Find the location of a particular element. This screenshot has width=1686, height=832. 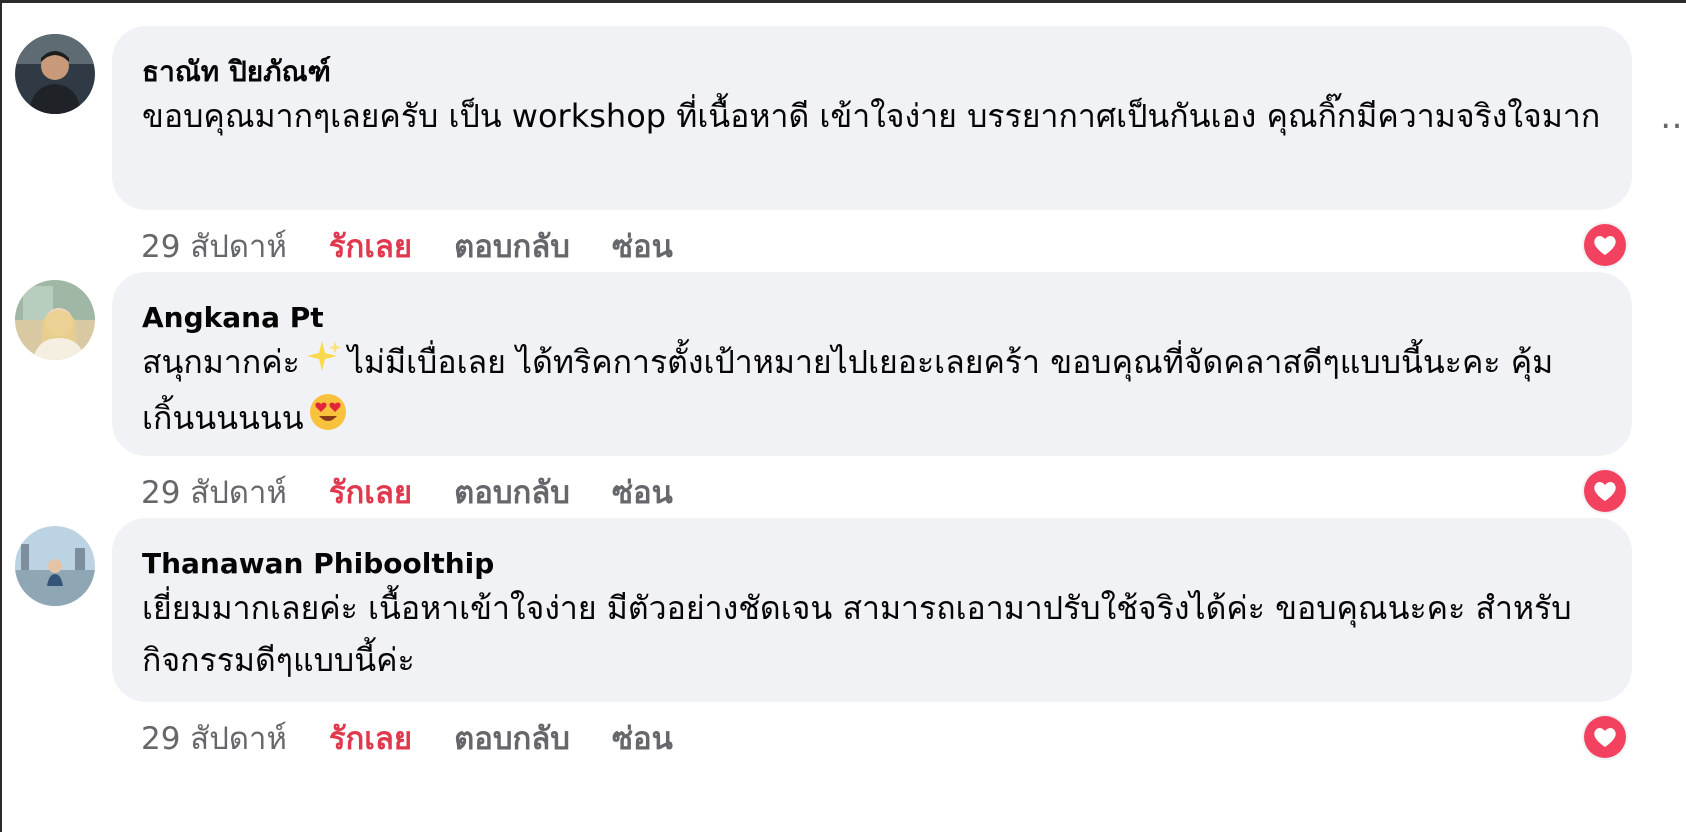

comment-actions: 29 สัปดาห์ รักเลย ตอบกลับ ซ่อน is located at coordinates (428, 738).